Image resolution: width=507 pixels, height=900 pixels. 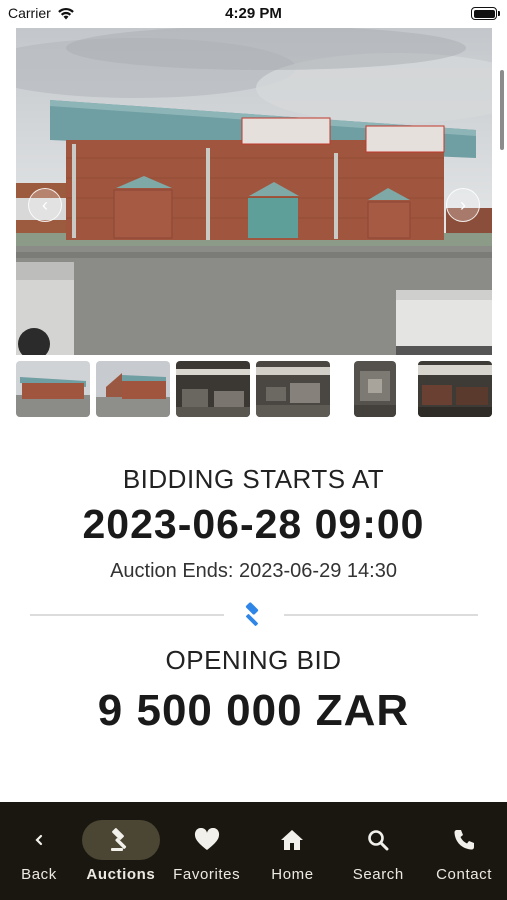 I want to click on tab-search: Search, so click(x=378, y=851).